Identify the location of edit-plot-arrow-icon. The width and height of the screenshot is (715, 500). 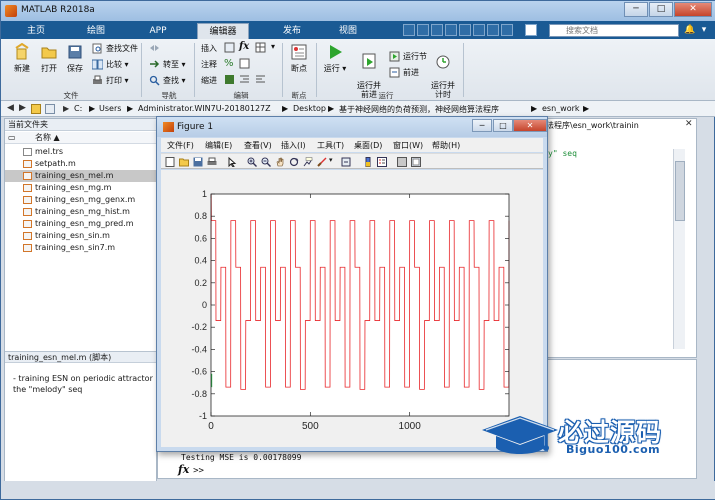
(232, 162).